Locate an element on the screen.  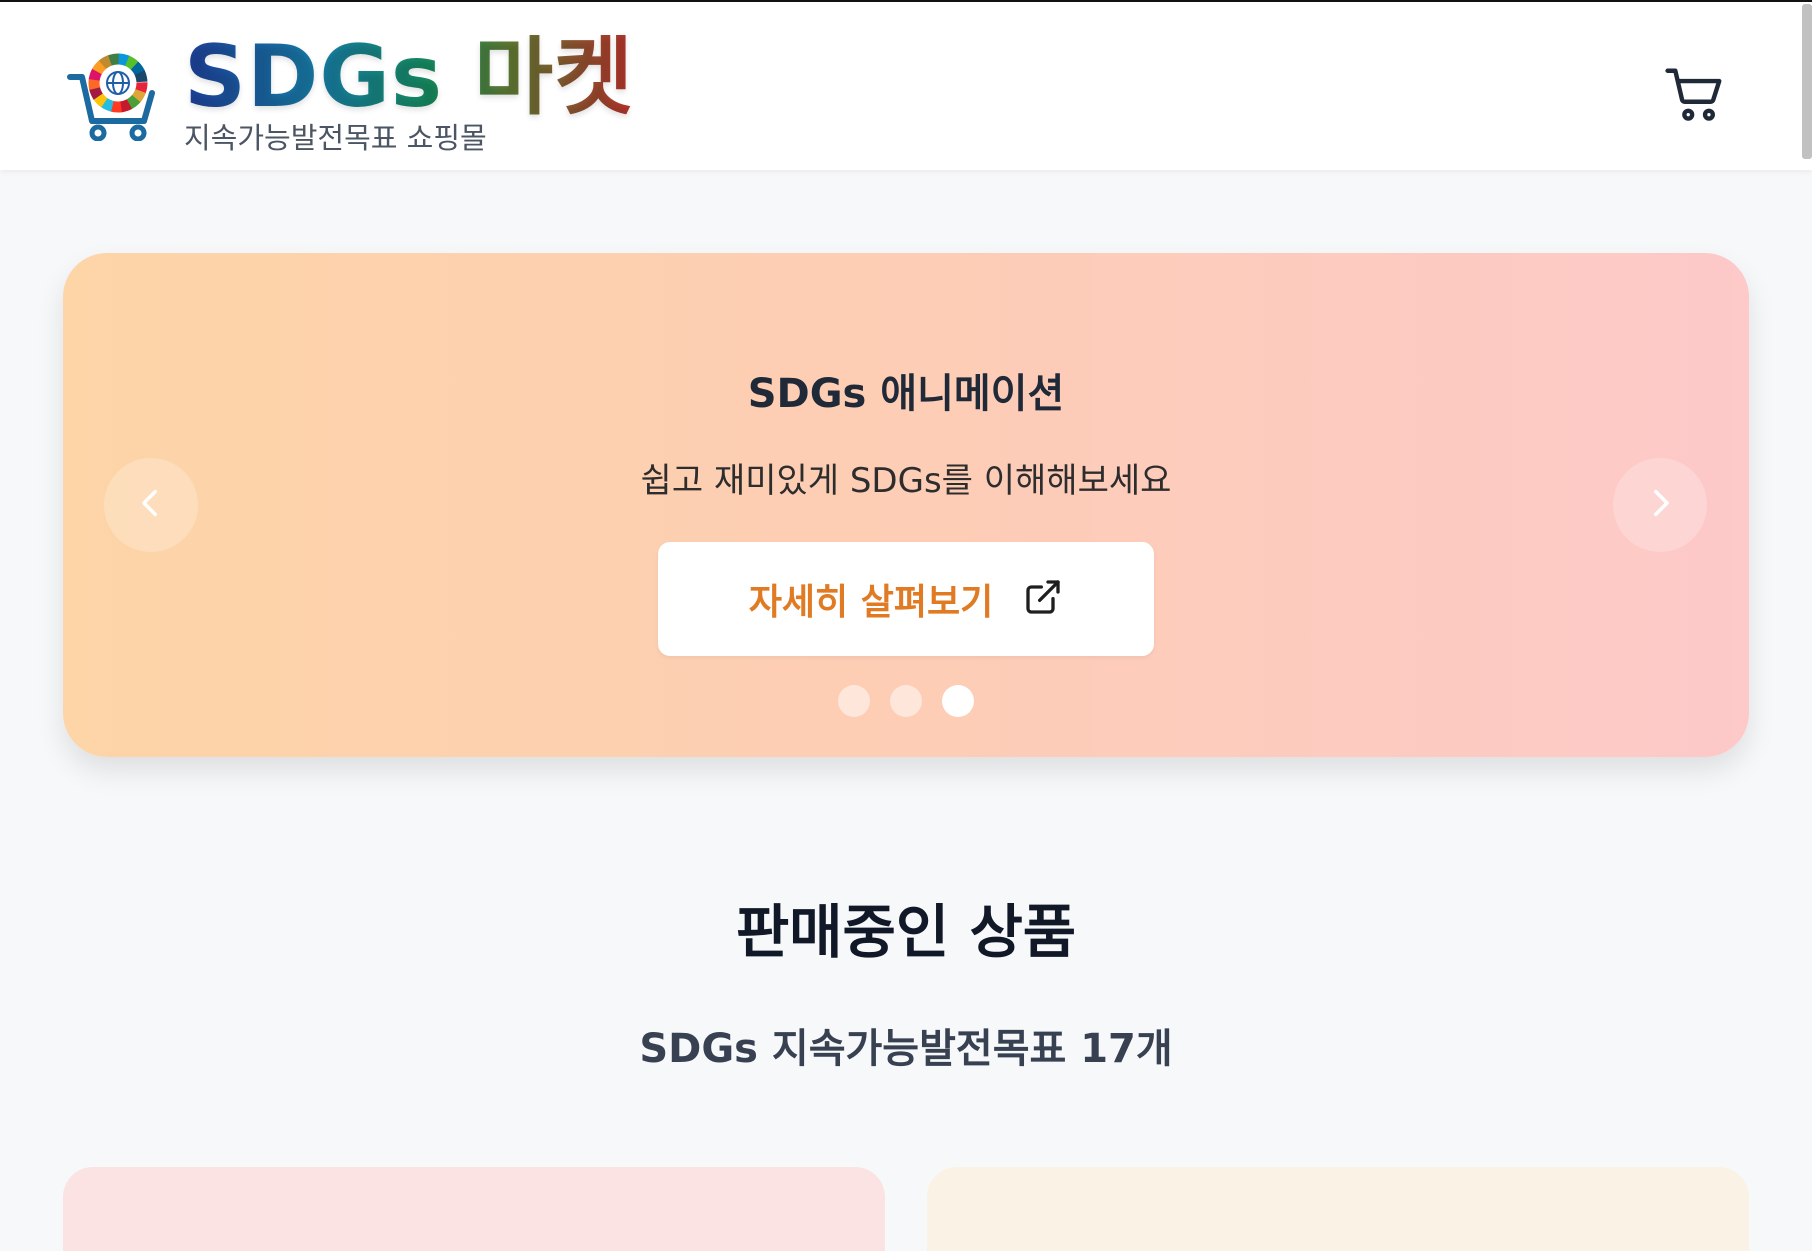
shopping-cart-icon is located at coordinates (1696, 96).